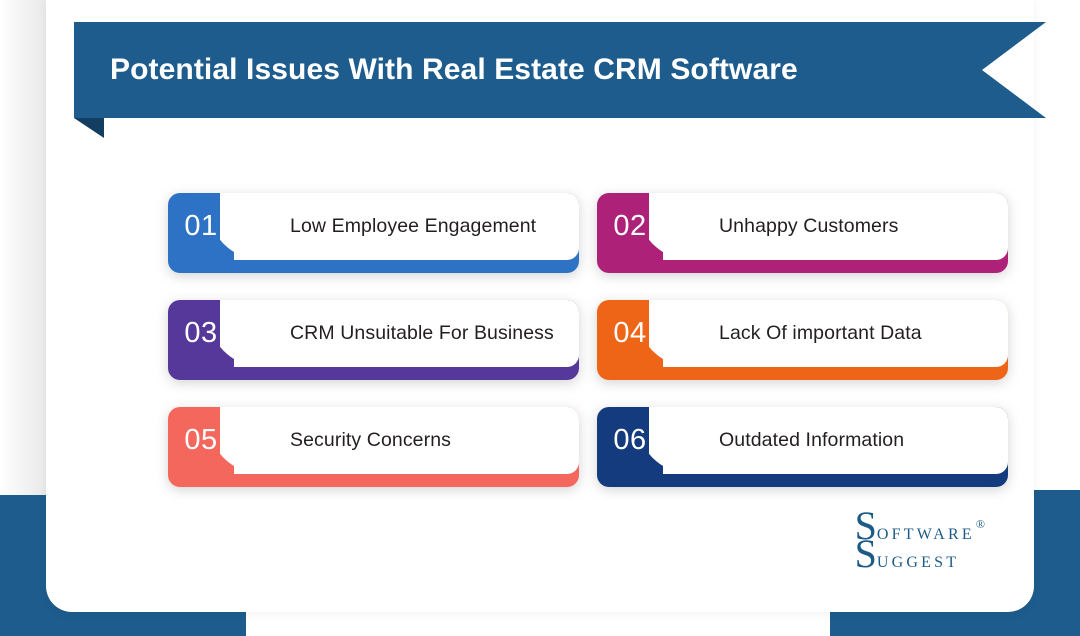 Image resolution: width=1080 pixels, height=636 pixels. Describe the element at coordinates (413, 226) in the screenshot. I see `card-label: Low Employee Engagement` at that location.